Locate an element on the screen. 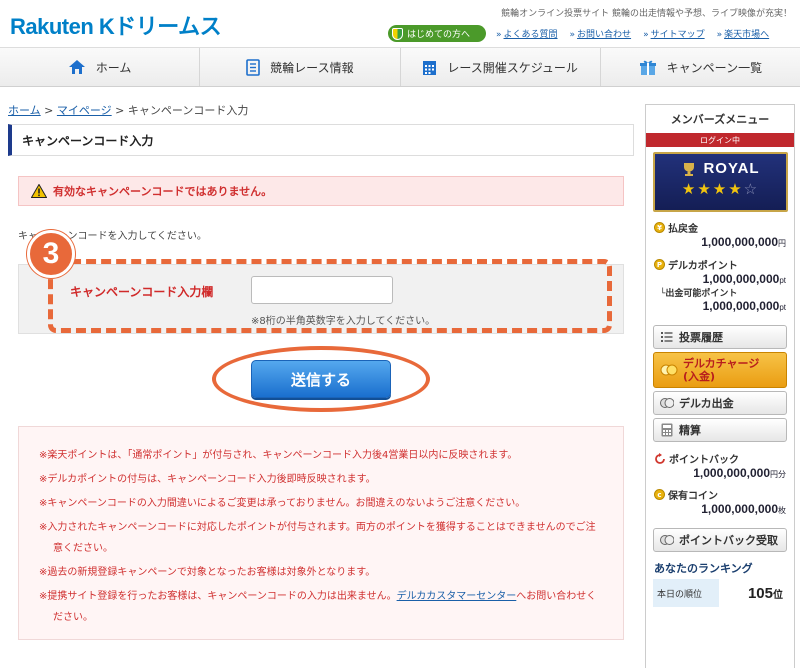 This screenshot has width=800, height=668. breadcrumb-mypage: マイページ is located at coordinates (84, 110).